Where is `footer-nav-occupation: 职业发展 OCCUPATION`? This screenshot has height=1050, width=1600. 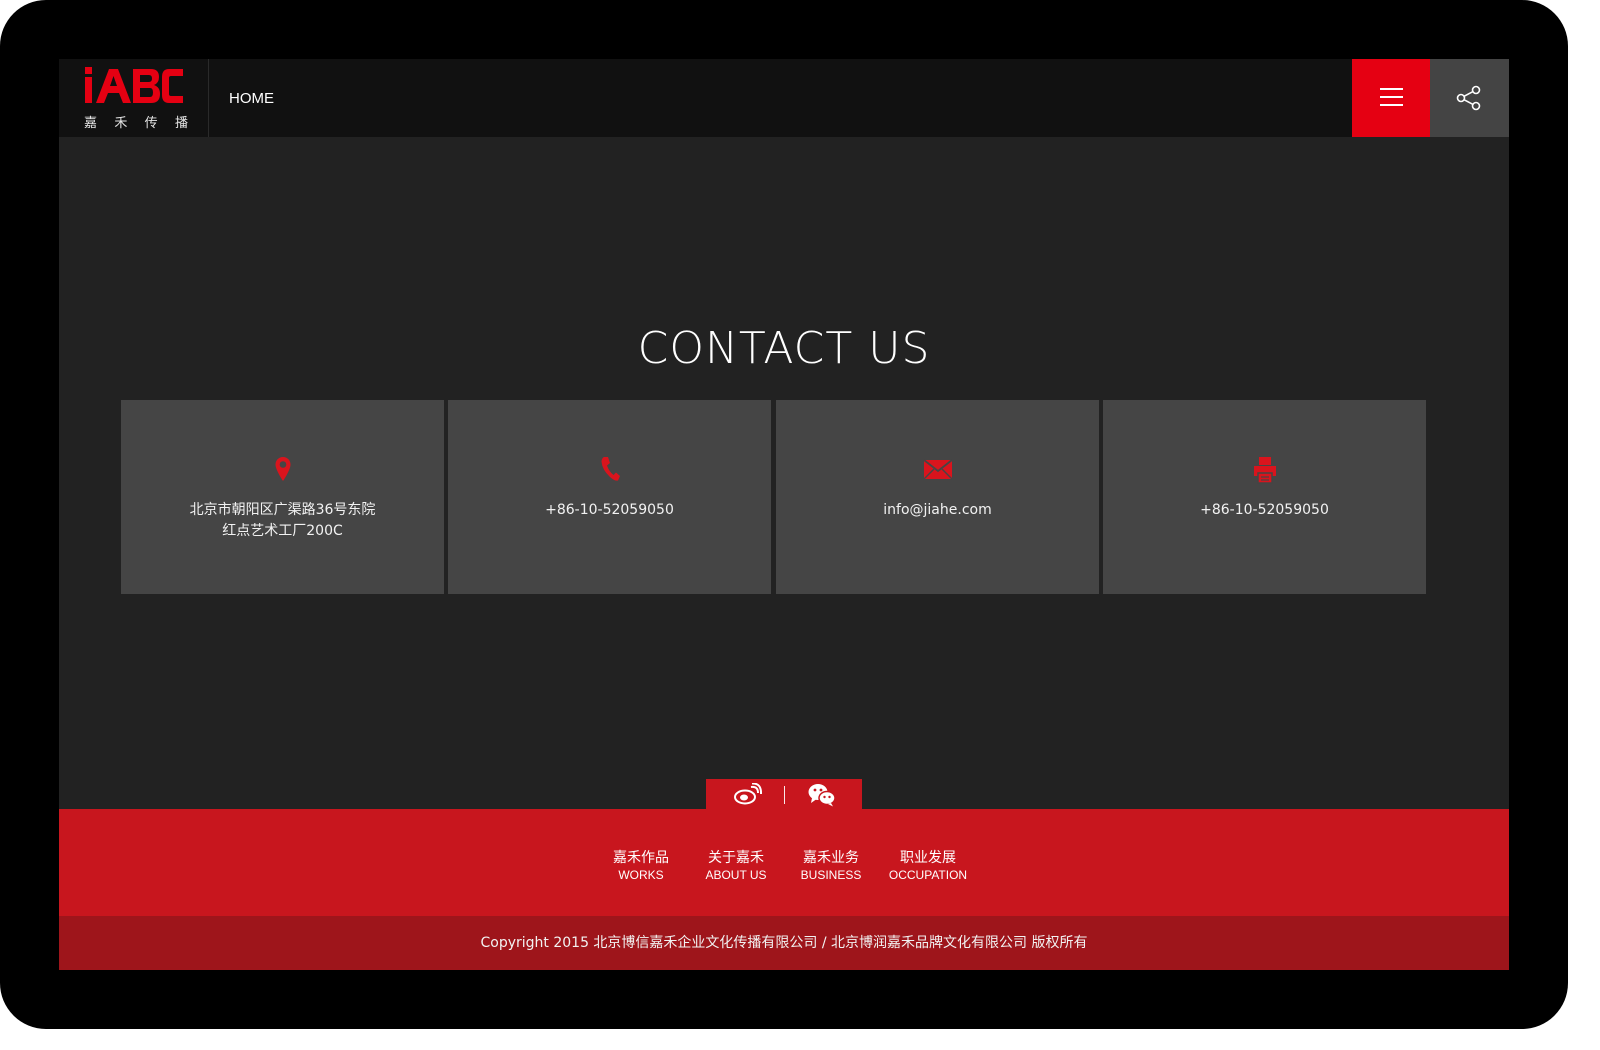 footer-nav-occupation: 职业发展 OCCUPATION is located at coordinates (928, 866).